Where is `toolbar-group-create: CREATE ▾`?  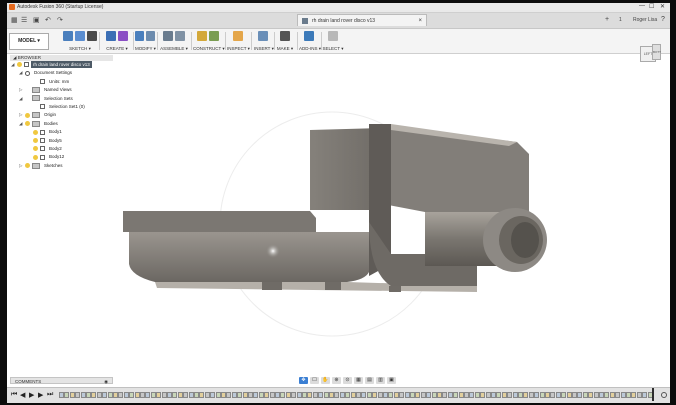 toolbar-group-create: CREATE ▾ is located at coordinates (117, 41).